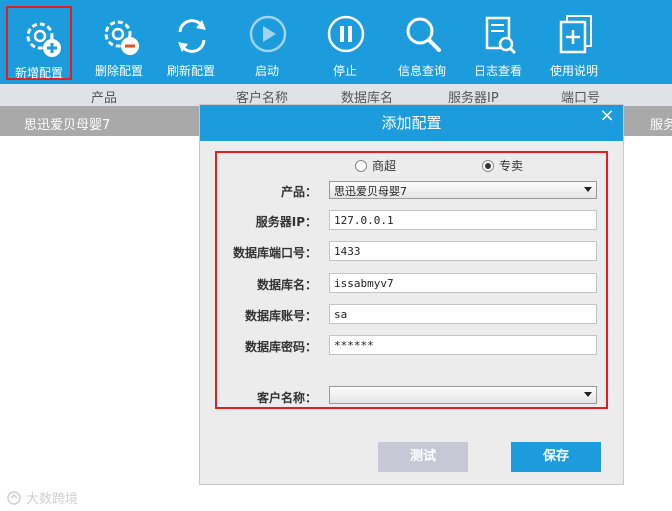 The height and width of the screenshot is (511, 672). What do you see at coordinates (361, 166) in the screenshot?
I see `radio-circle-icon` at bounding box center [361, 166].